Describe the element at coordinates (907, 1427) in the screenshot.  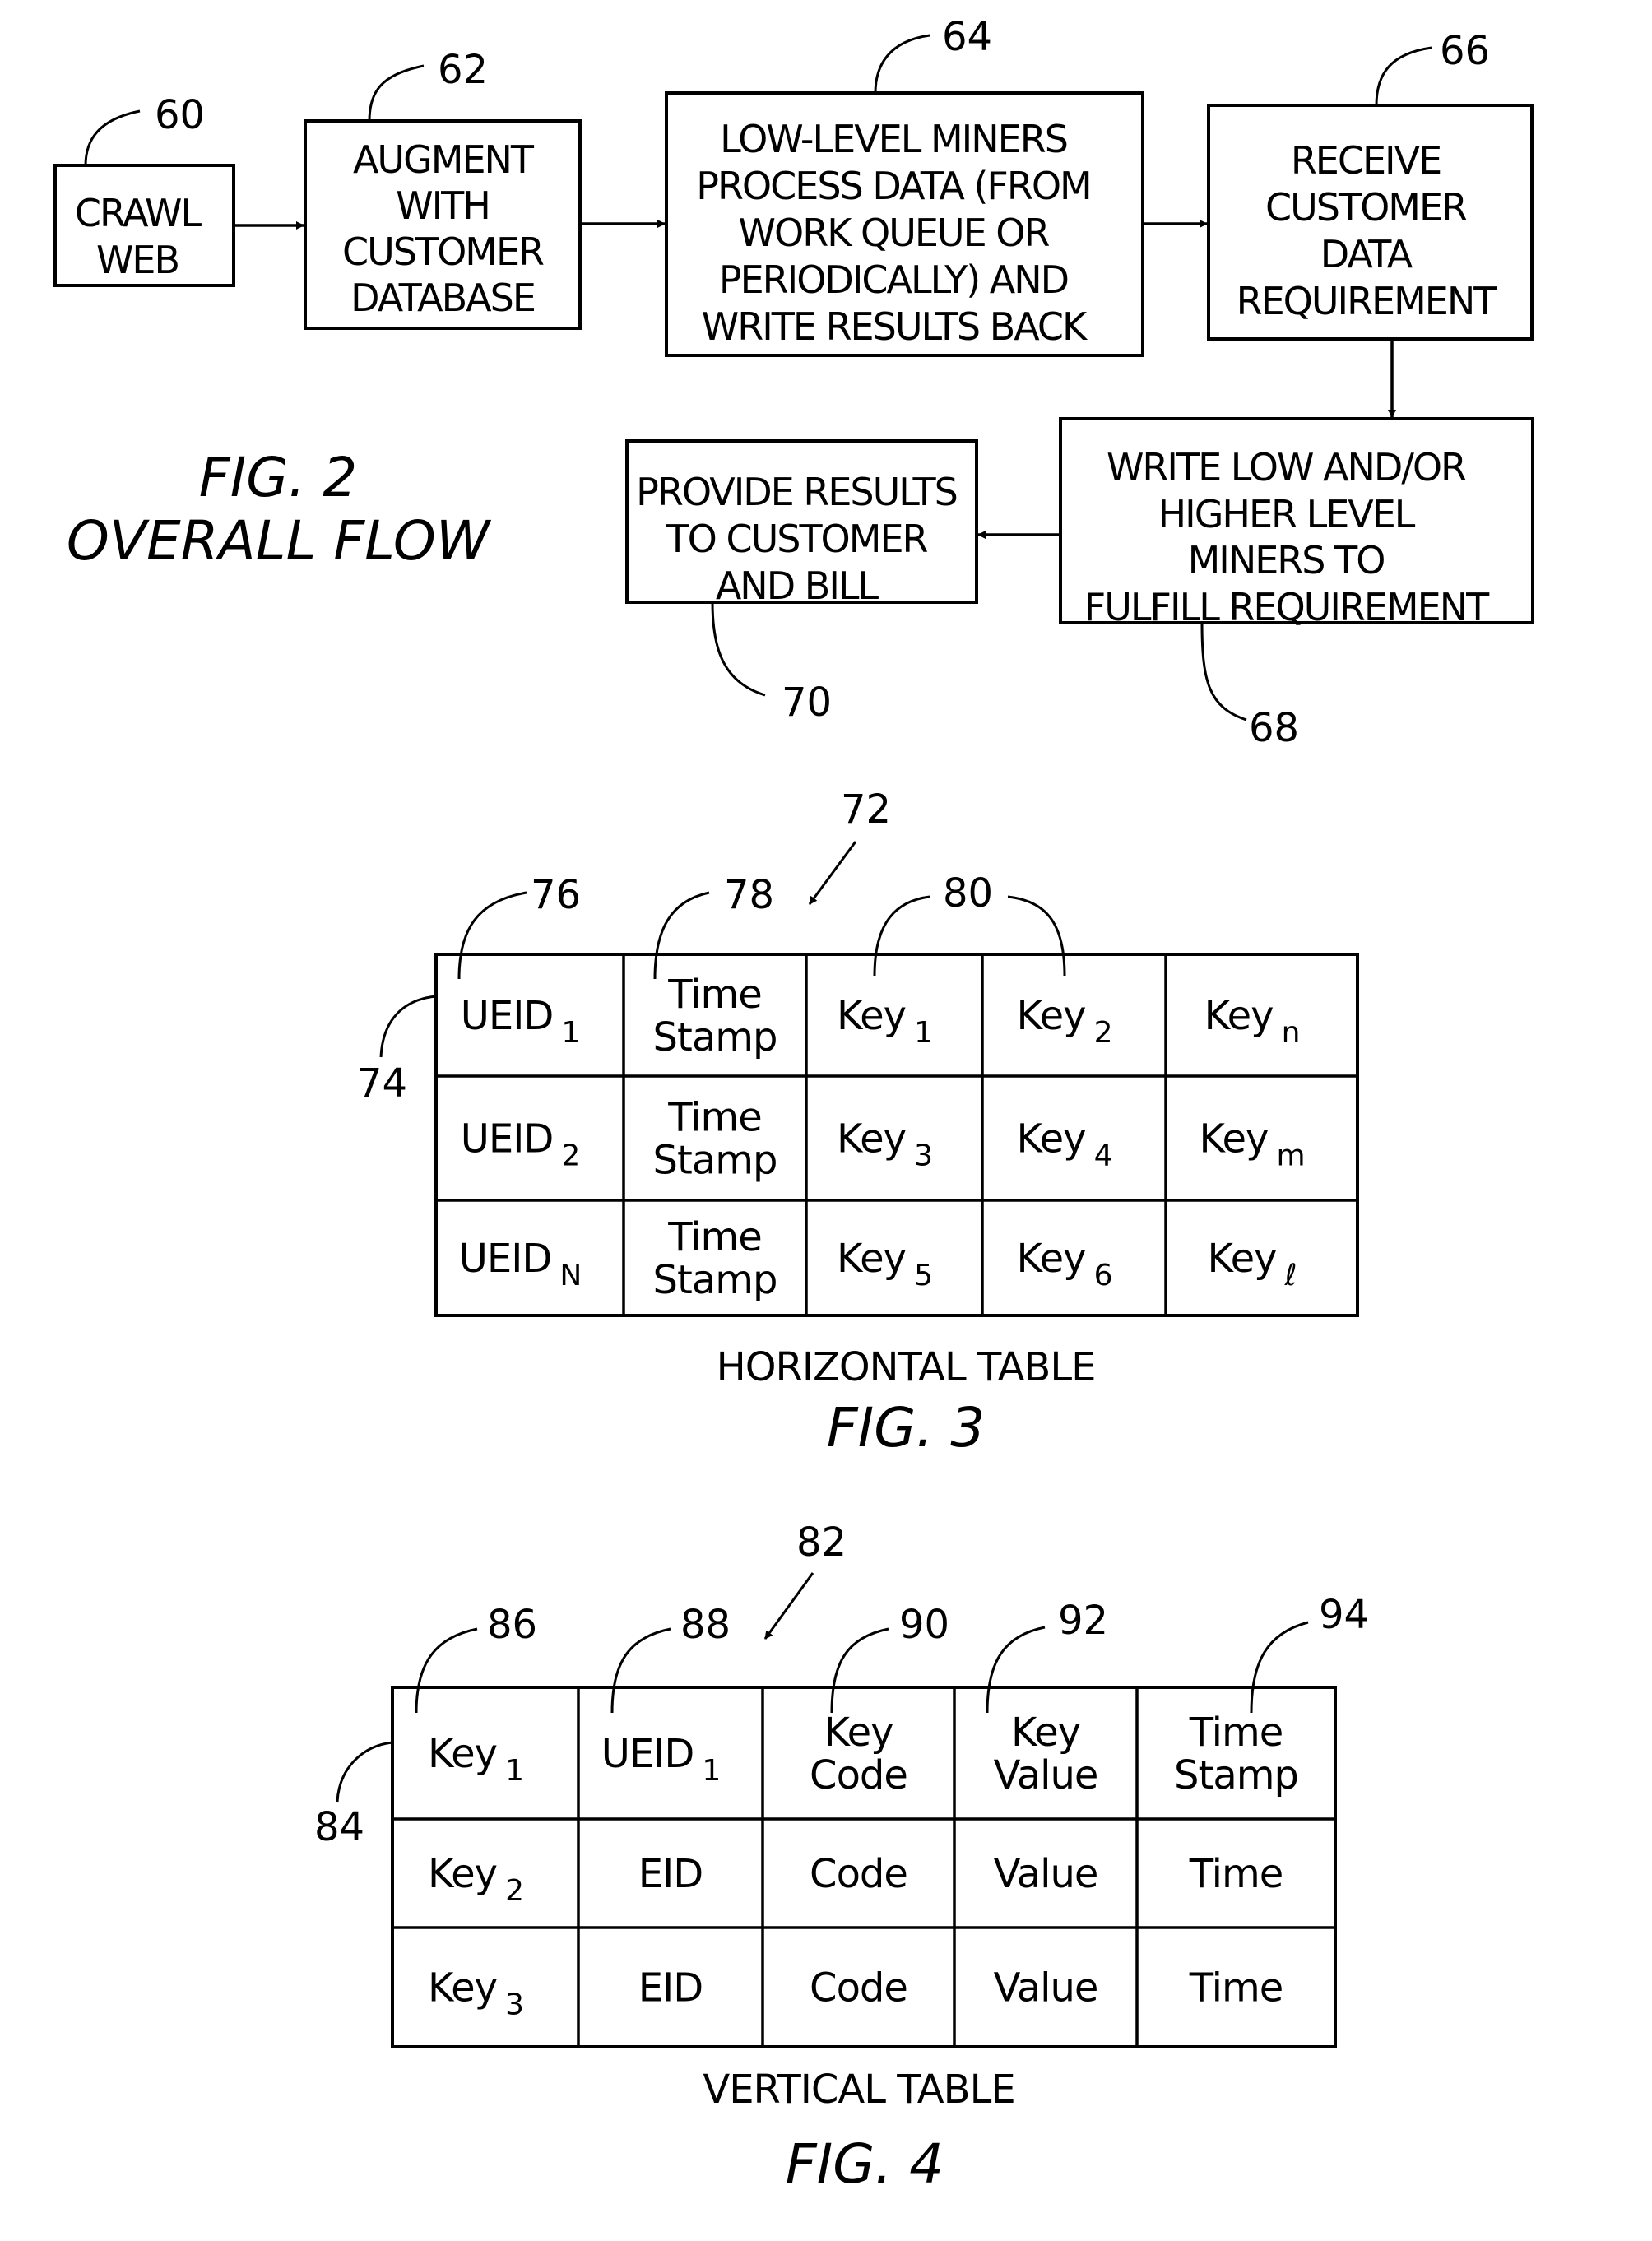
I see `figure-3-title: FIG. 3` at that location.